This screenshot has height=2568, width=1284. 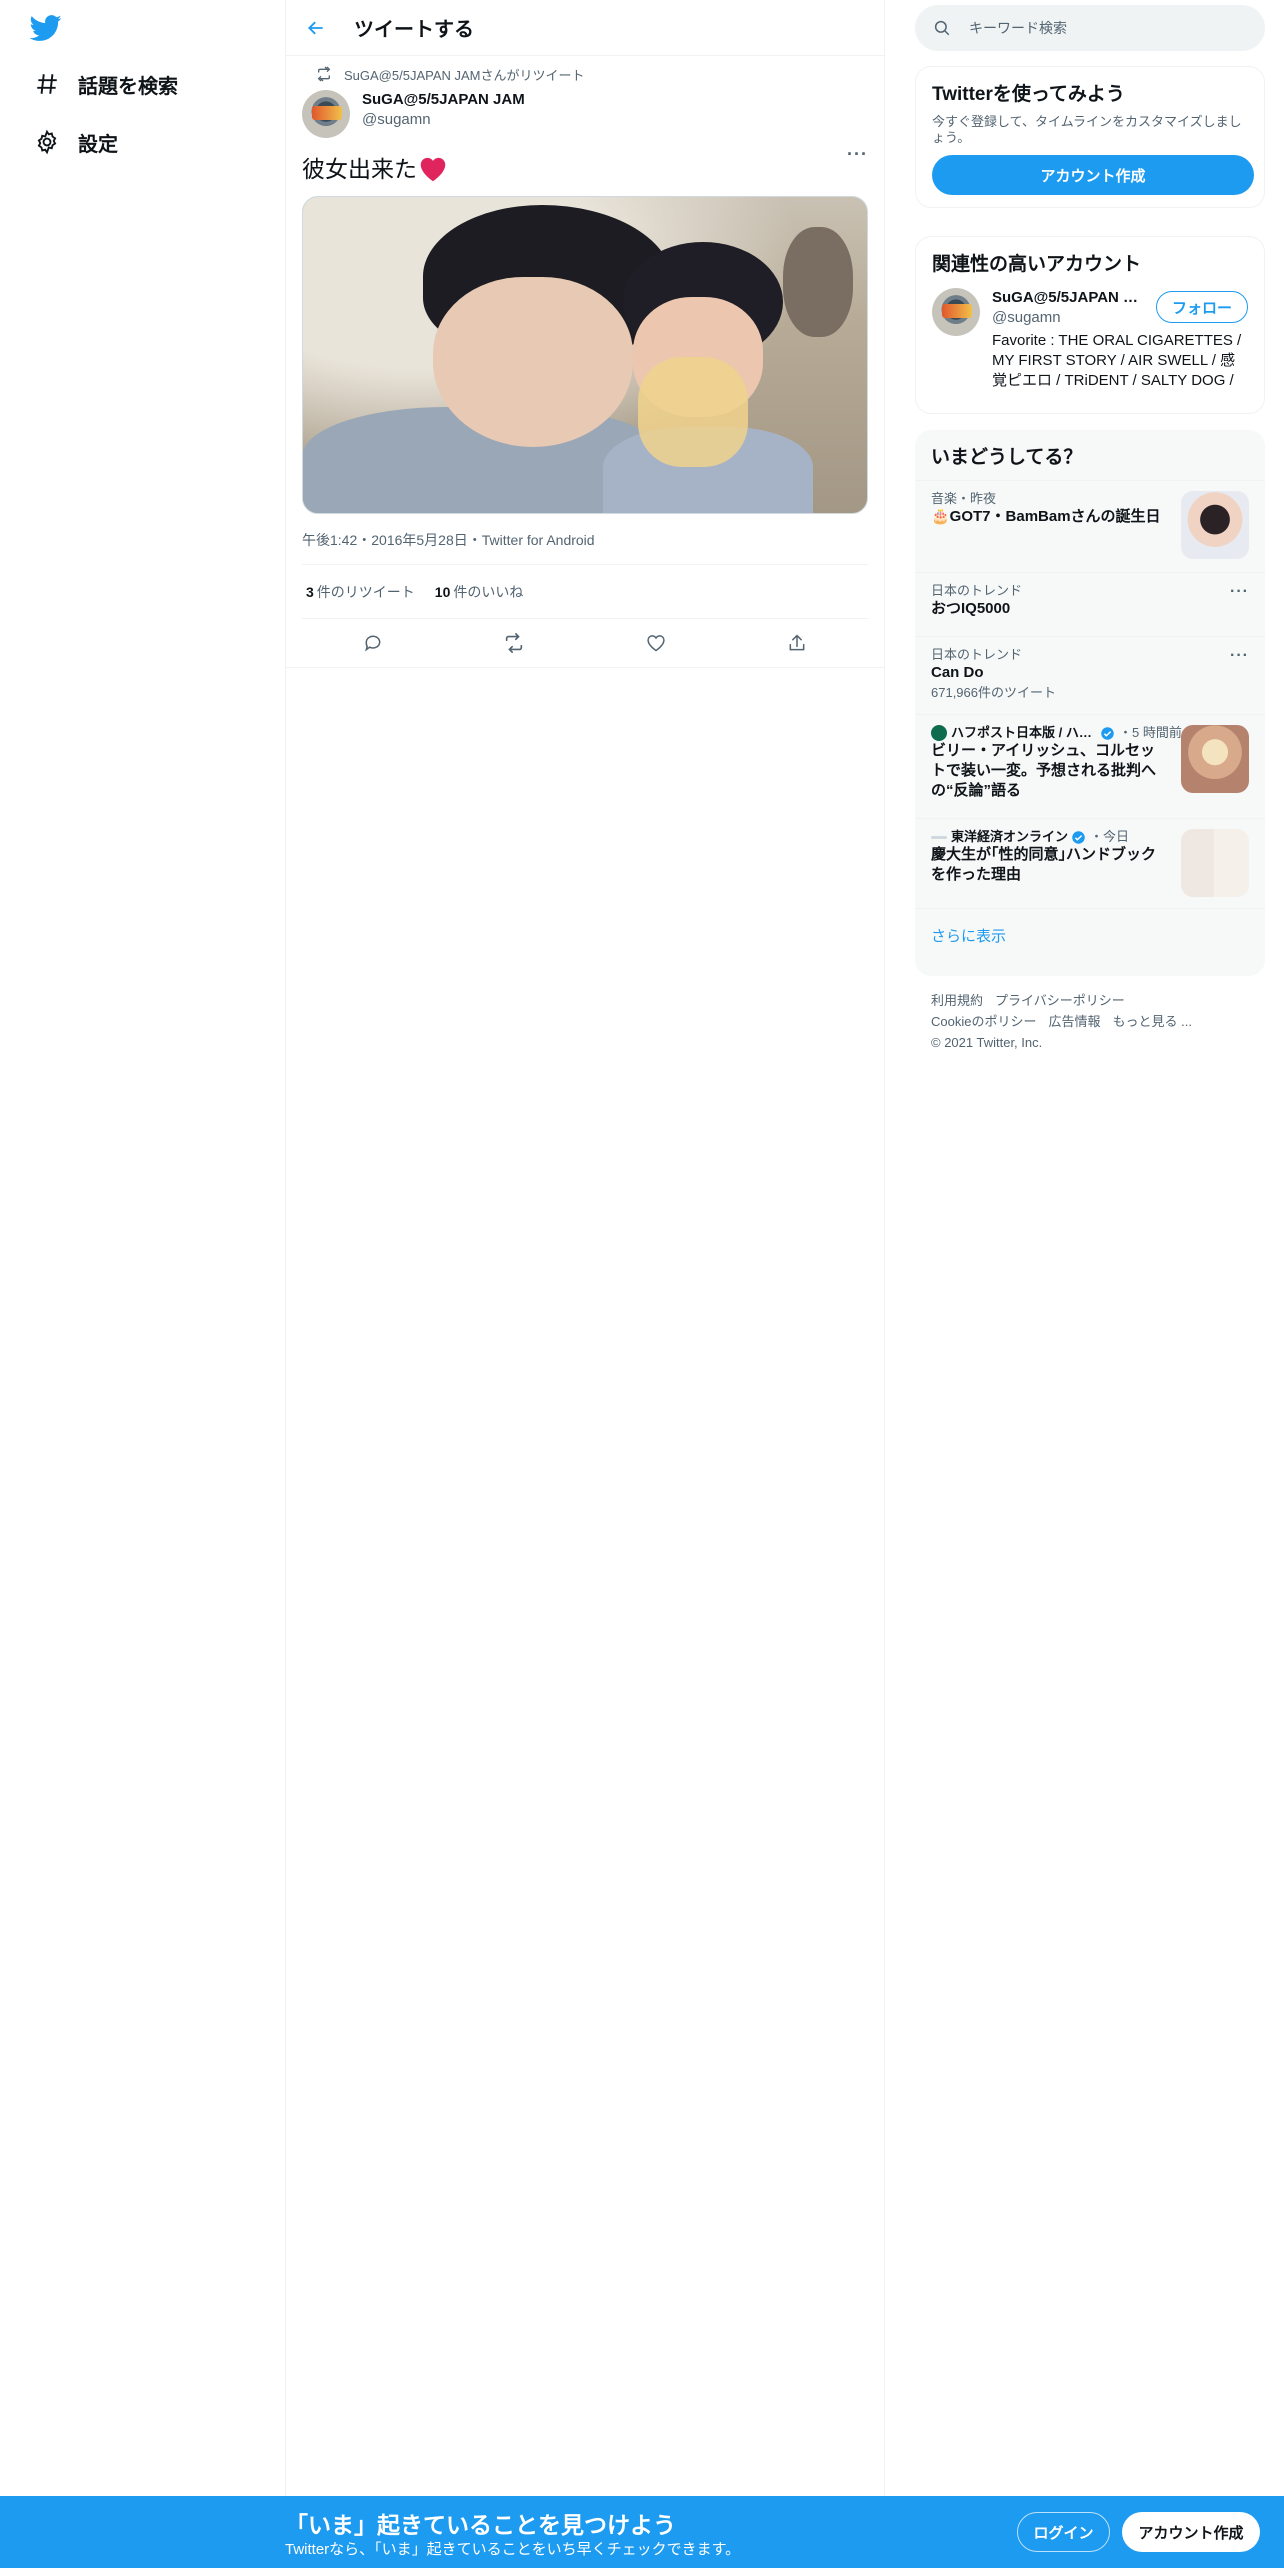 What do you see at coordinates (1044, 770) in the screenshot?
I see `news-headline: ビリー・アイリッシュ、コルセットで装い一変。予想される批判への“反論”語る` at bounding box center [1044, 770].